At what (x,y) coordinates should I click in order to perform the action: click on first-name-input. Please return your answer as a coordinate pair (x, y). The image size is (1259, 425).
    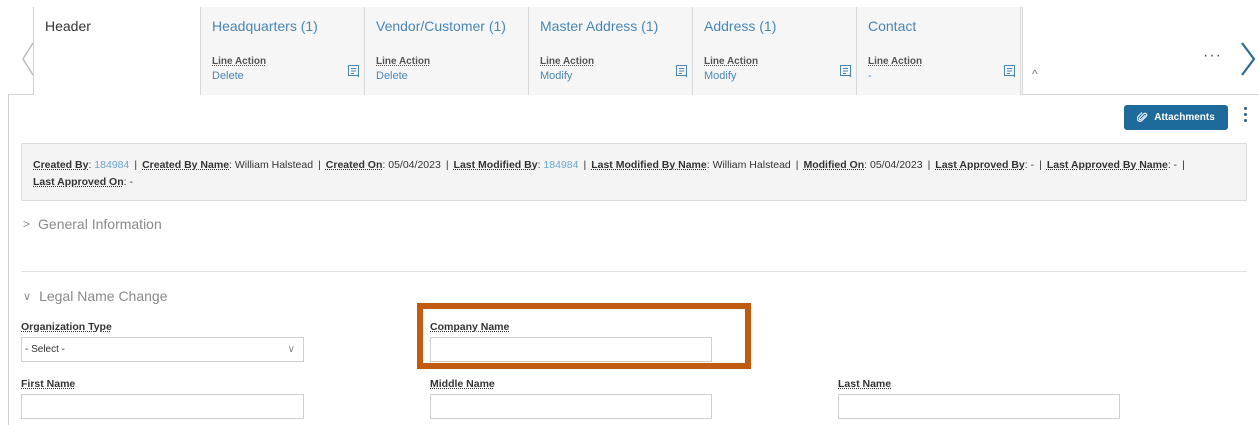
    Looking at the image, I should click on (162, 406).